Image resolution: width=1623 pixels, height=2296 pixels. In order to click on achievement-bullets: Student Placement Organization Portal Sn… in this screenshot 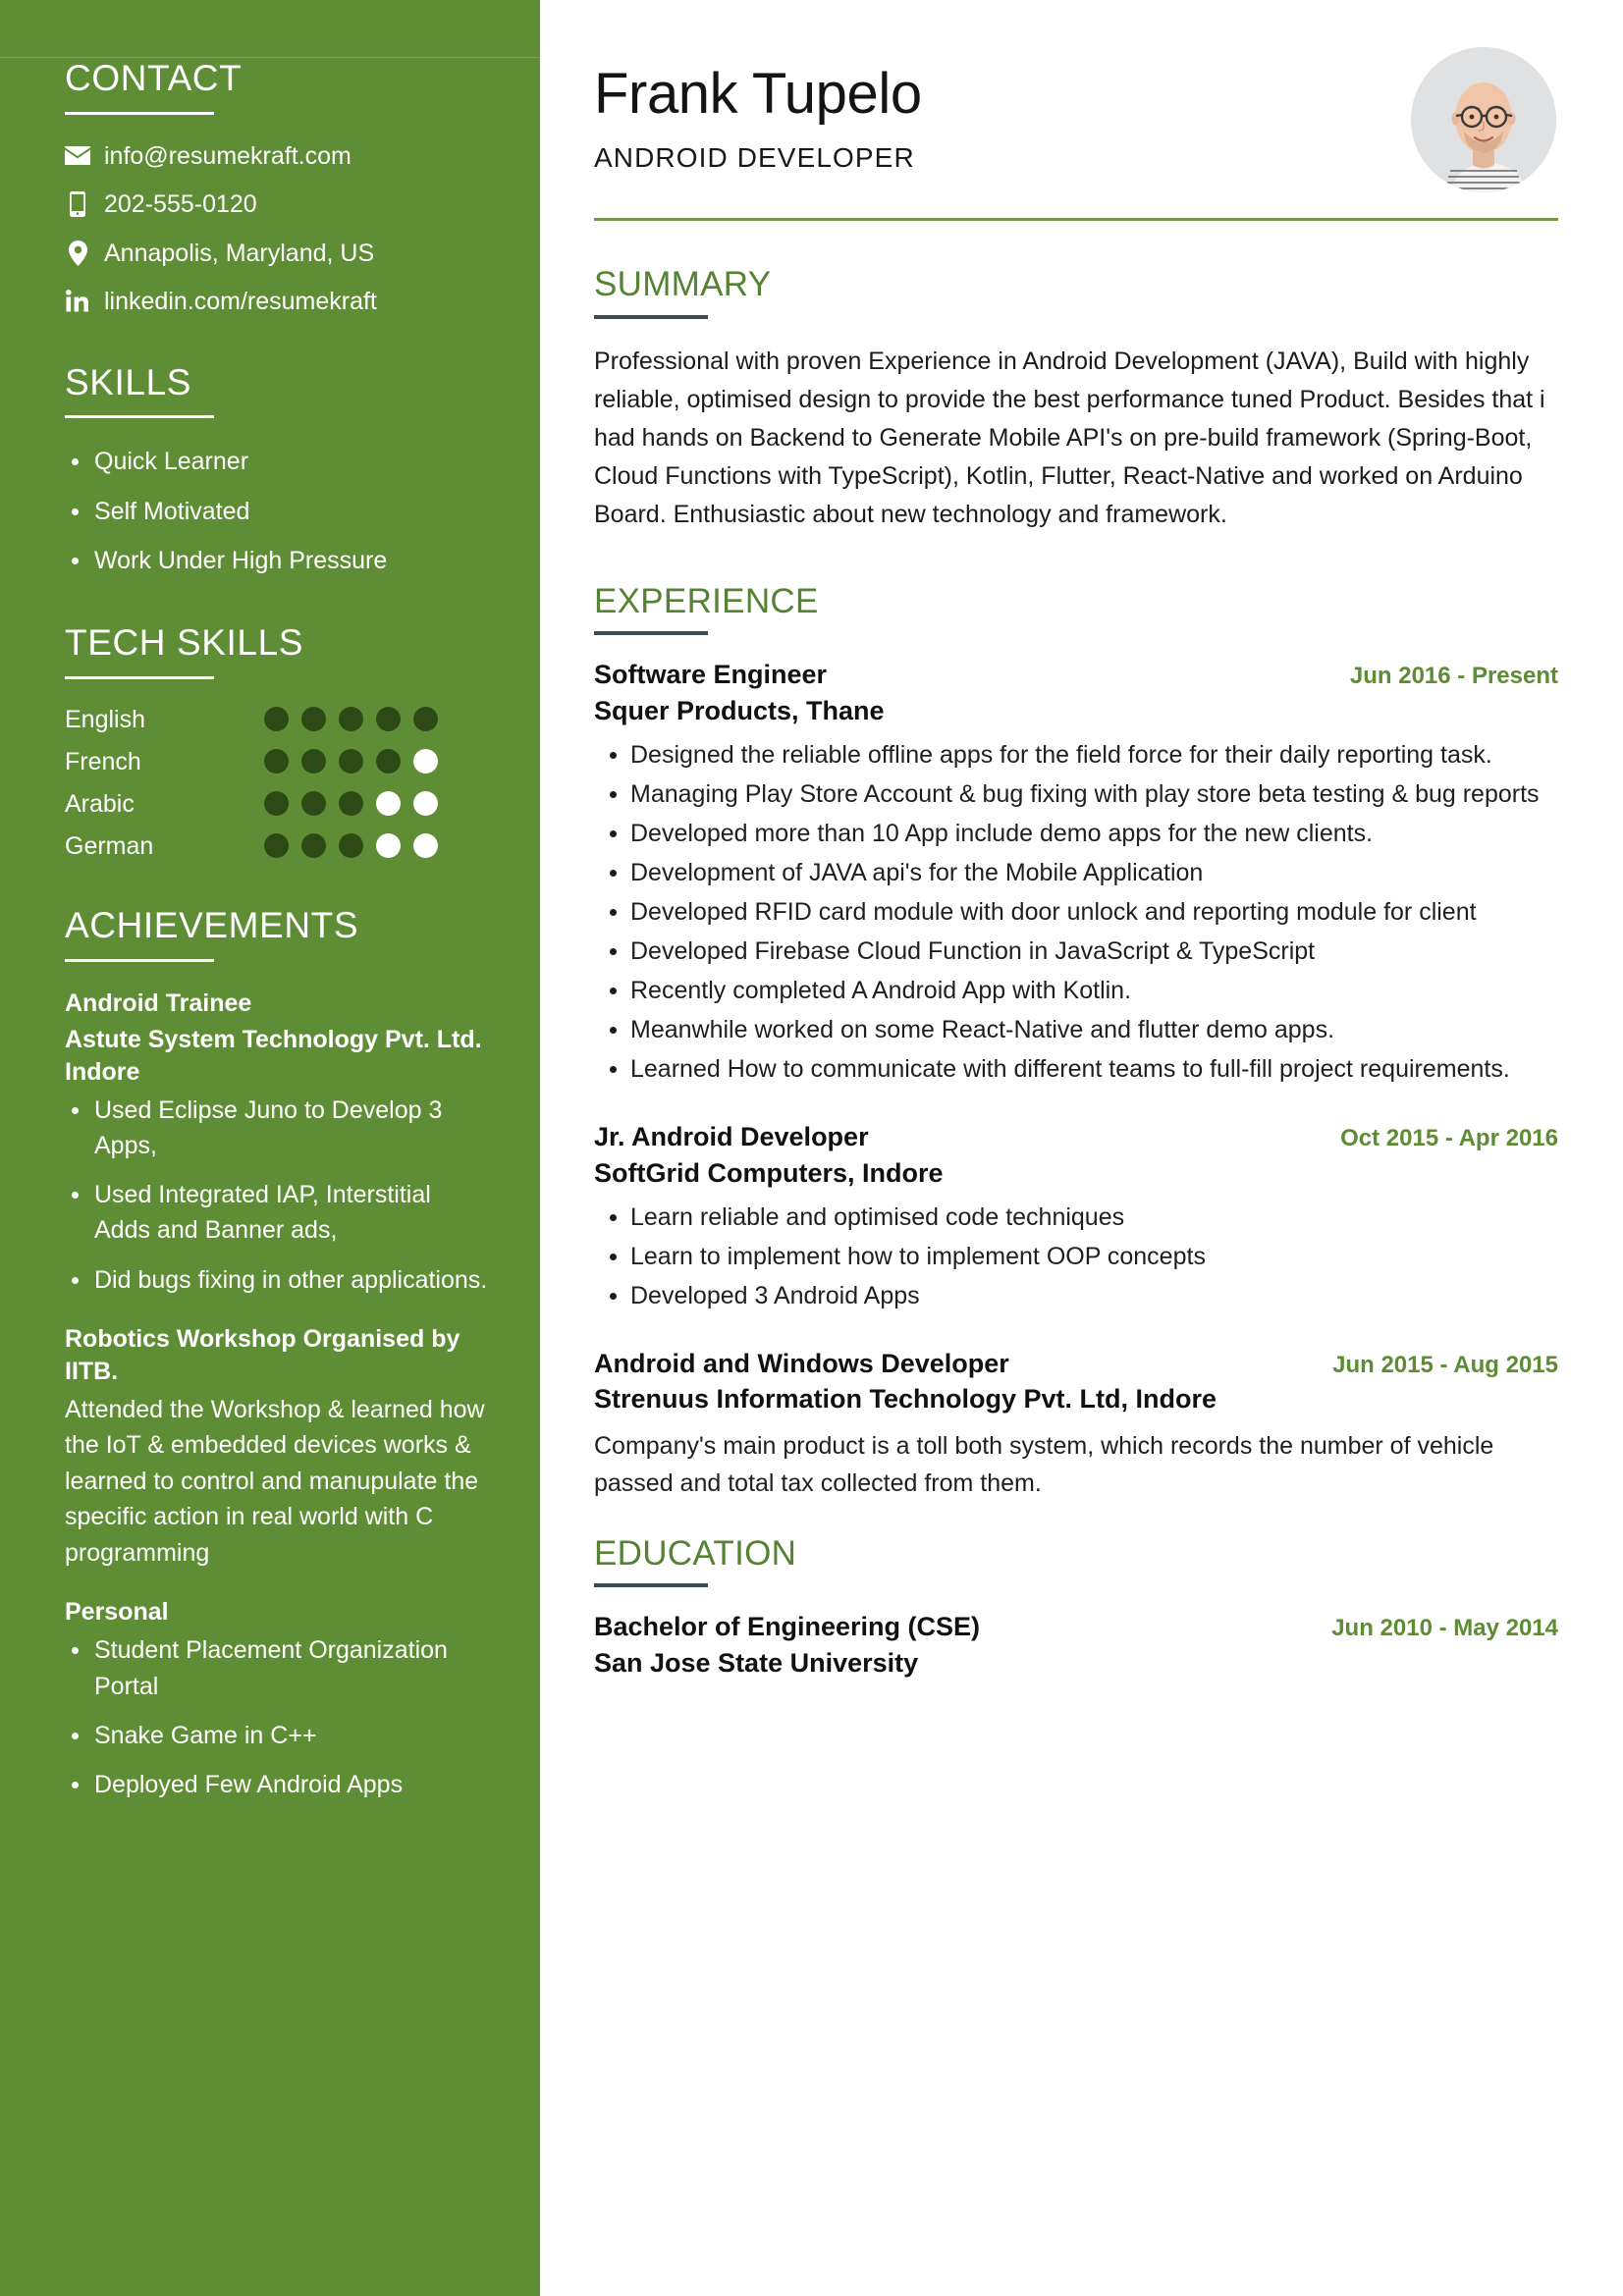, I will do `click(278, 1717)`.